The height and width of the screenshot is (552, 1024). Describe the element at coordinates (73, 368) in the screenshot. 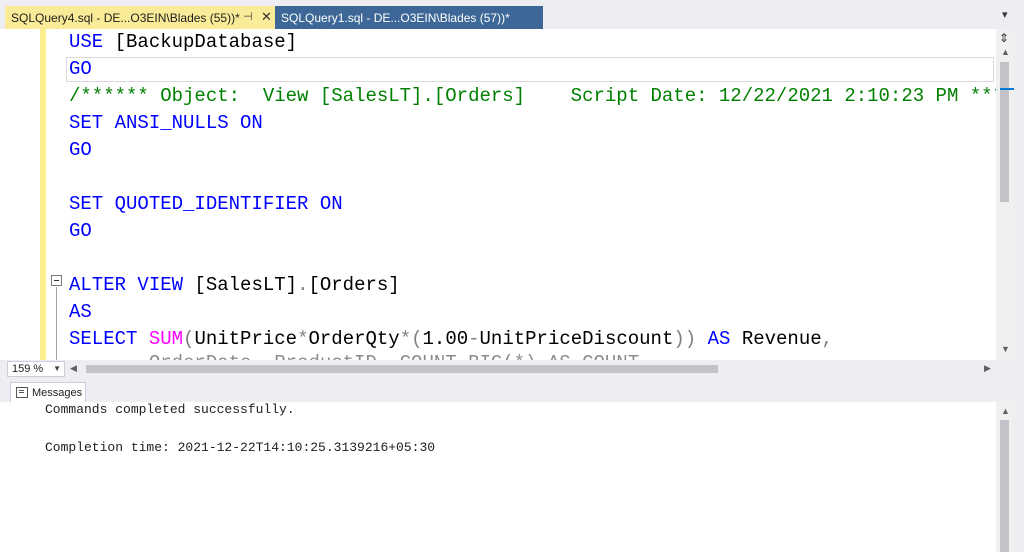

I see `scroll-left-icon: ◀` at that location.